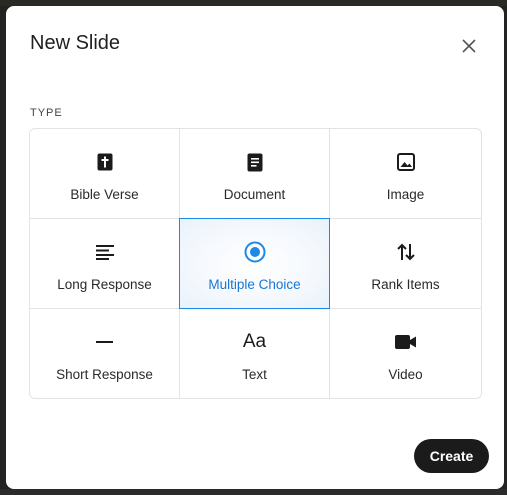 This screenshot has width=507, height=495. I want to click on close-icon, so click(469, 46).